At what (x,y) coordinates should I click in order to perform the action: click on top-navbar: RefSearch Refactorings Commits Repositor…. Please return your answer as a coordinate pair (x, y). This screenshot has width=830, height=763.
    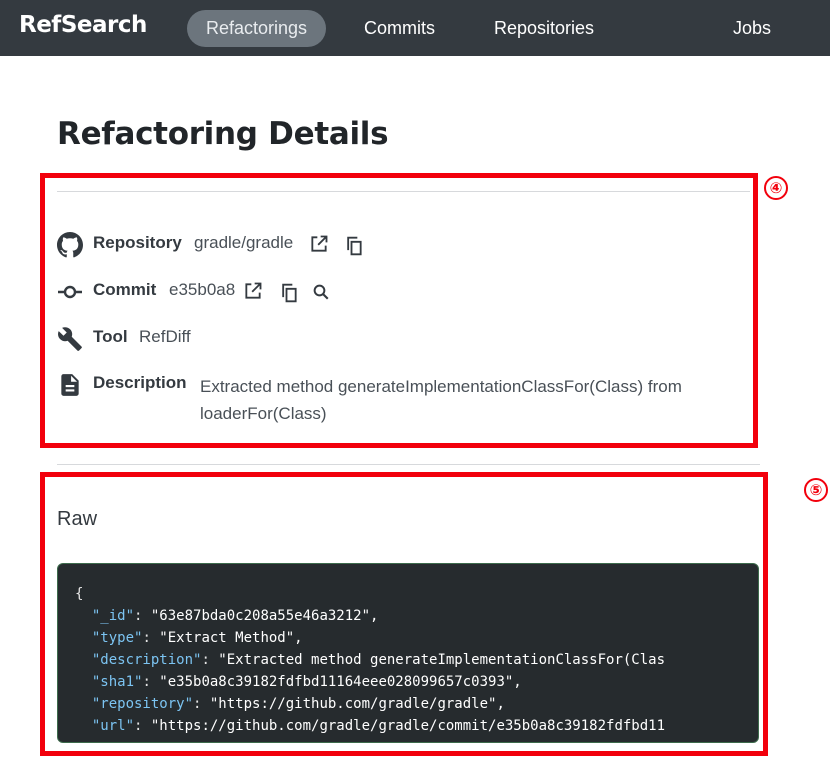
    Looking at the image, I should click on (415, 28).